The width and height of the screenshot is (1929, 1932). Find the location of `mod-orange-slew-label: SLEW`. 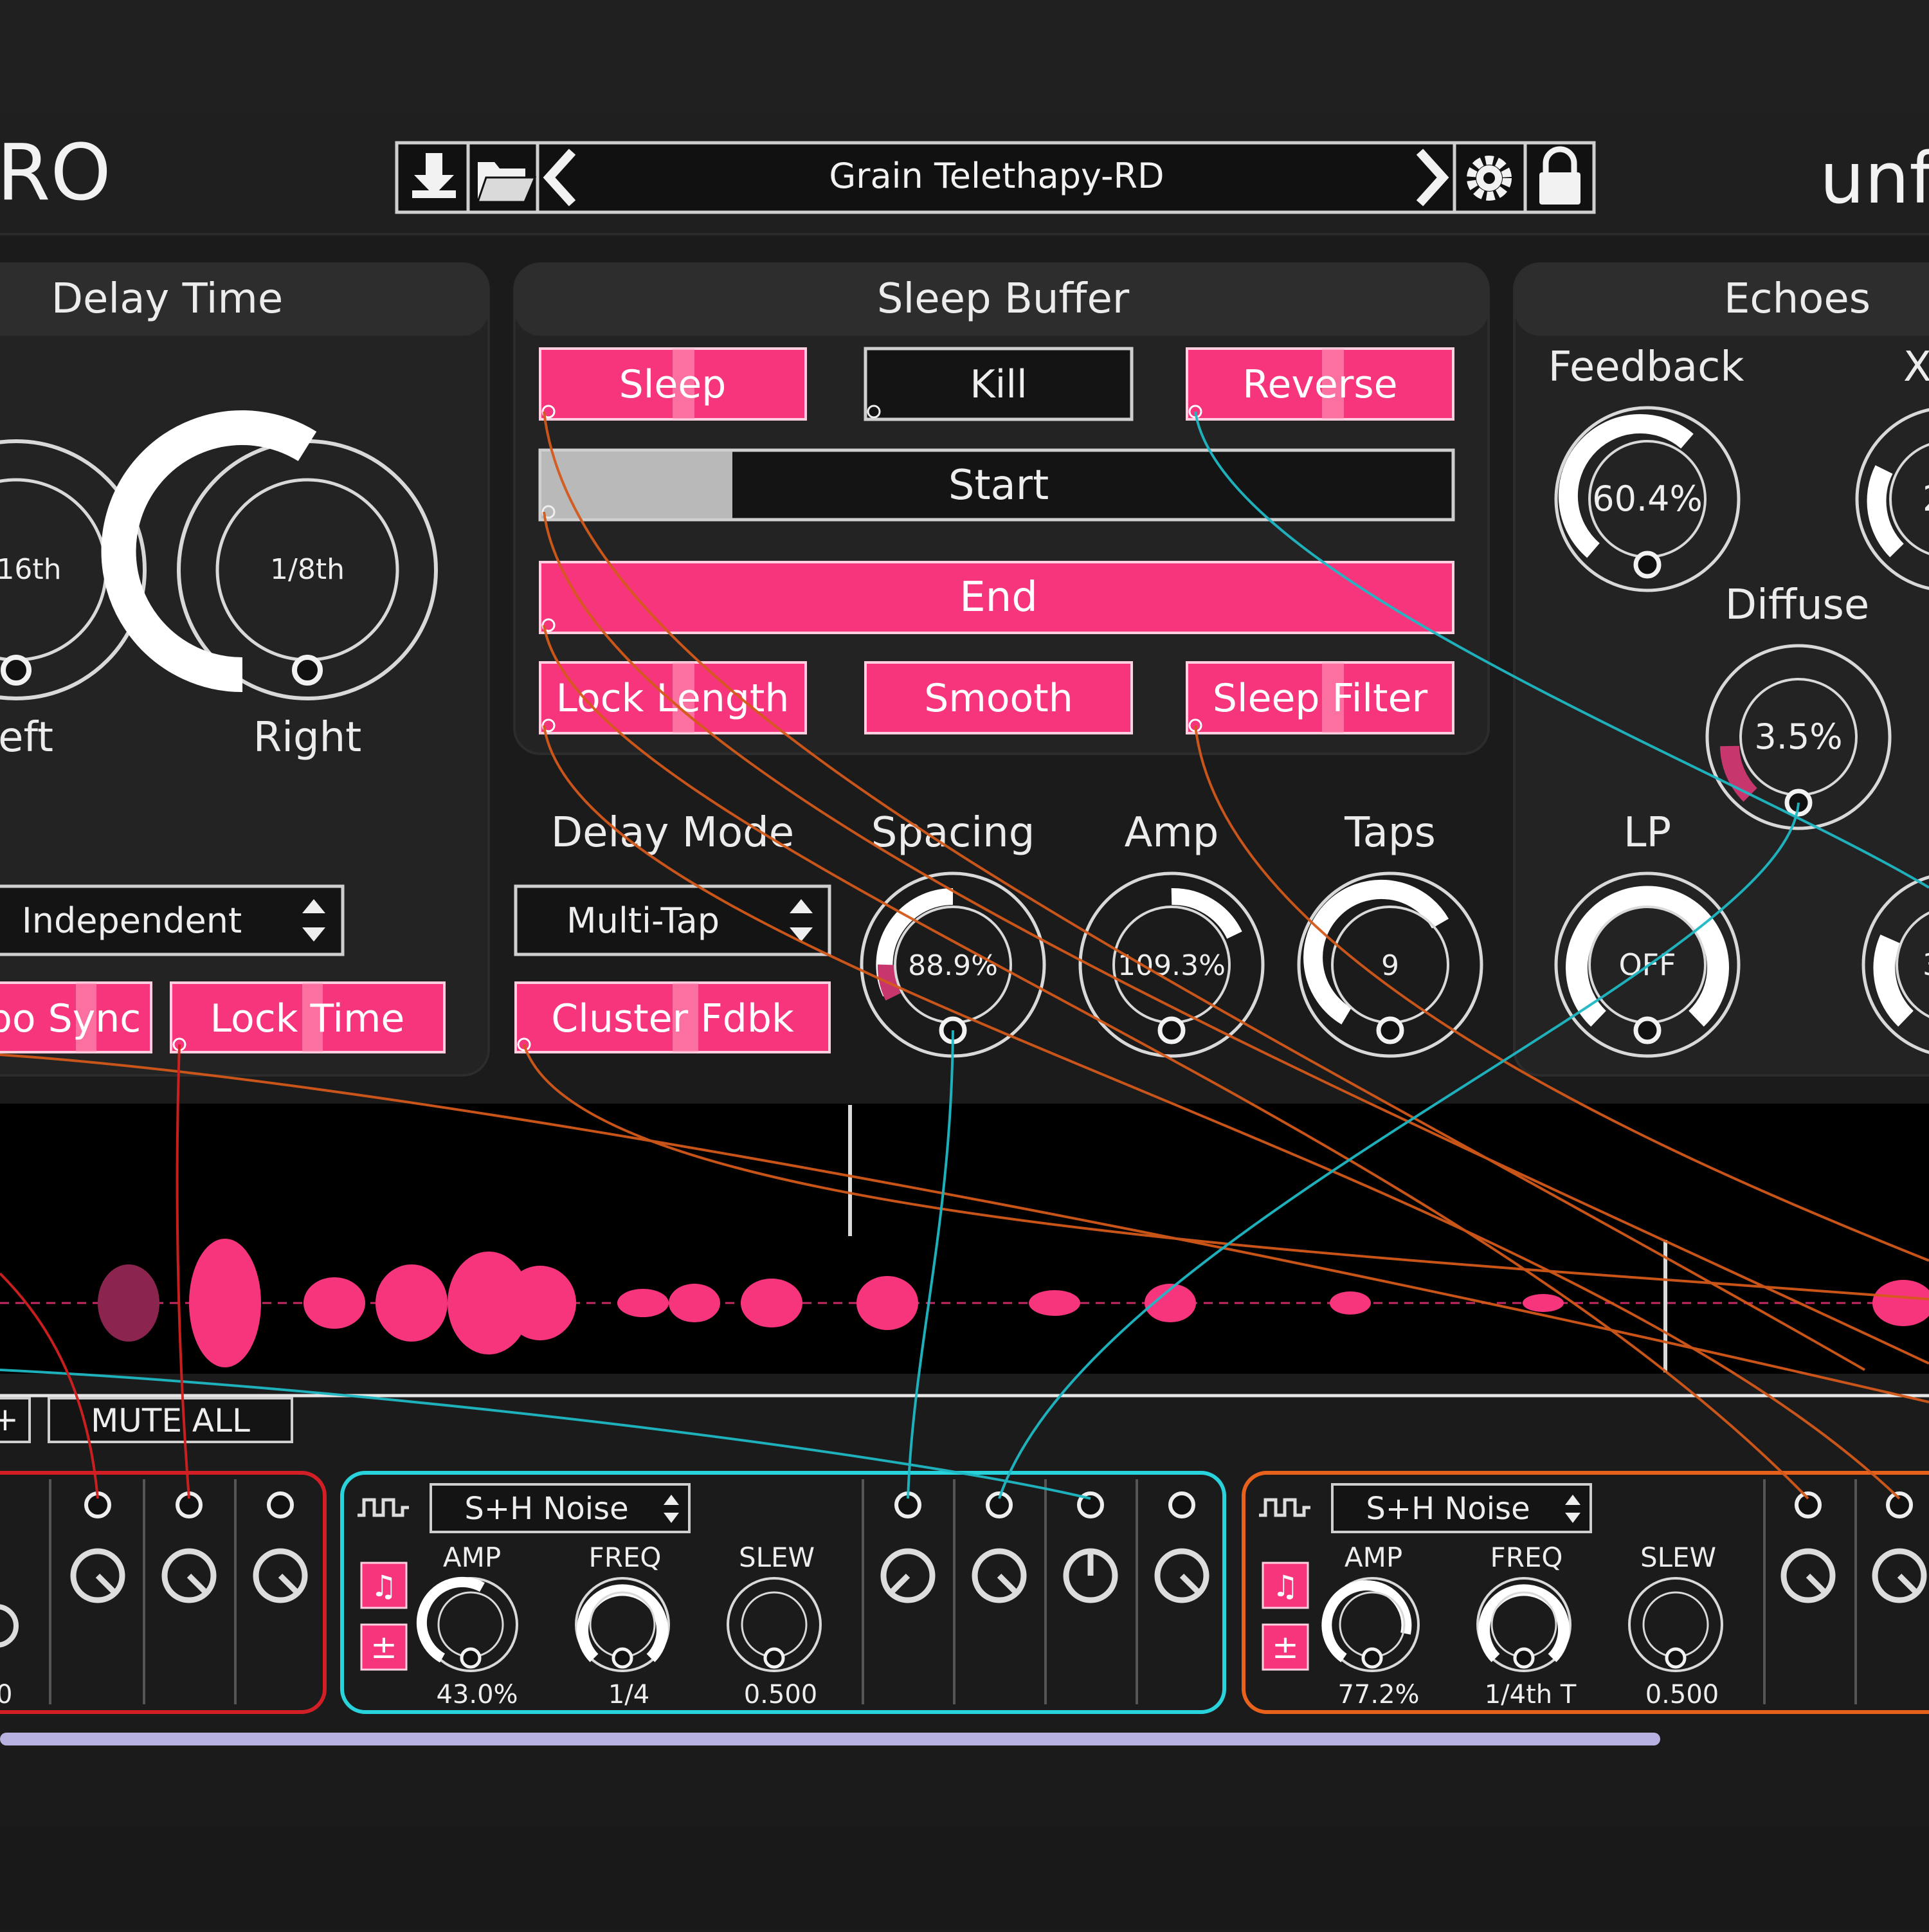

mod-orange-slew-label: SLEW is located at coordinates (1678, 1558).